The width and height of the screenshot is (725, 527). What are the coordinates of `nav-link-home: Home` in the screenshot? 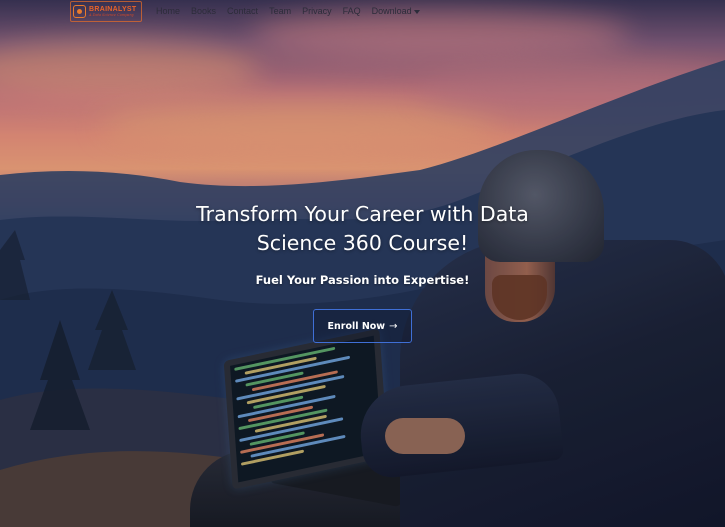 It's located at (168, 11).